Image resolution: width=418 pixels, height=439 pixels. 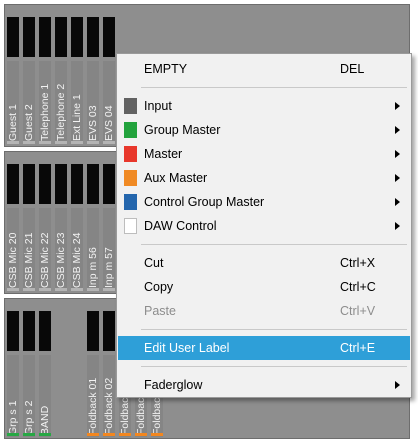 What do you see at coordinates (264, 130) in the screenshot?
I see `menu-item-group-master: Group Master` at bounding box center [264, 130].